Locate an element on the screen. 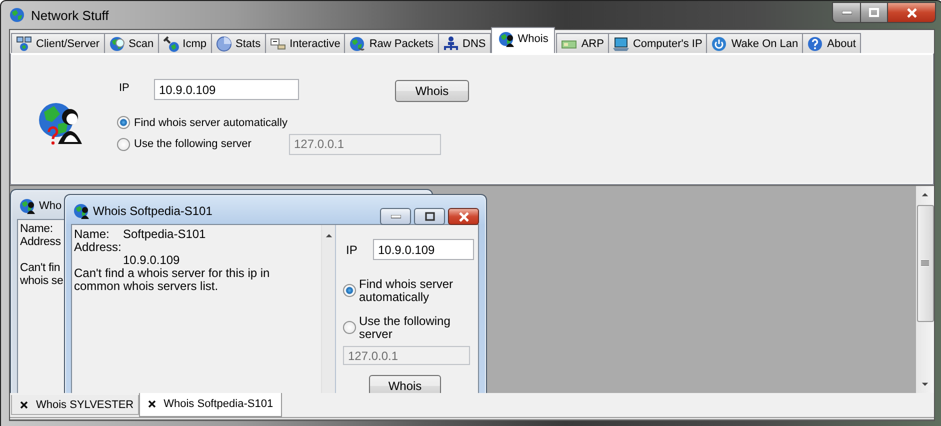 The image size is (941, 426). satellite-icon is located at coordinates (170, 44).